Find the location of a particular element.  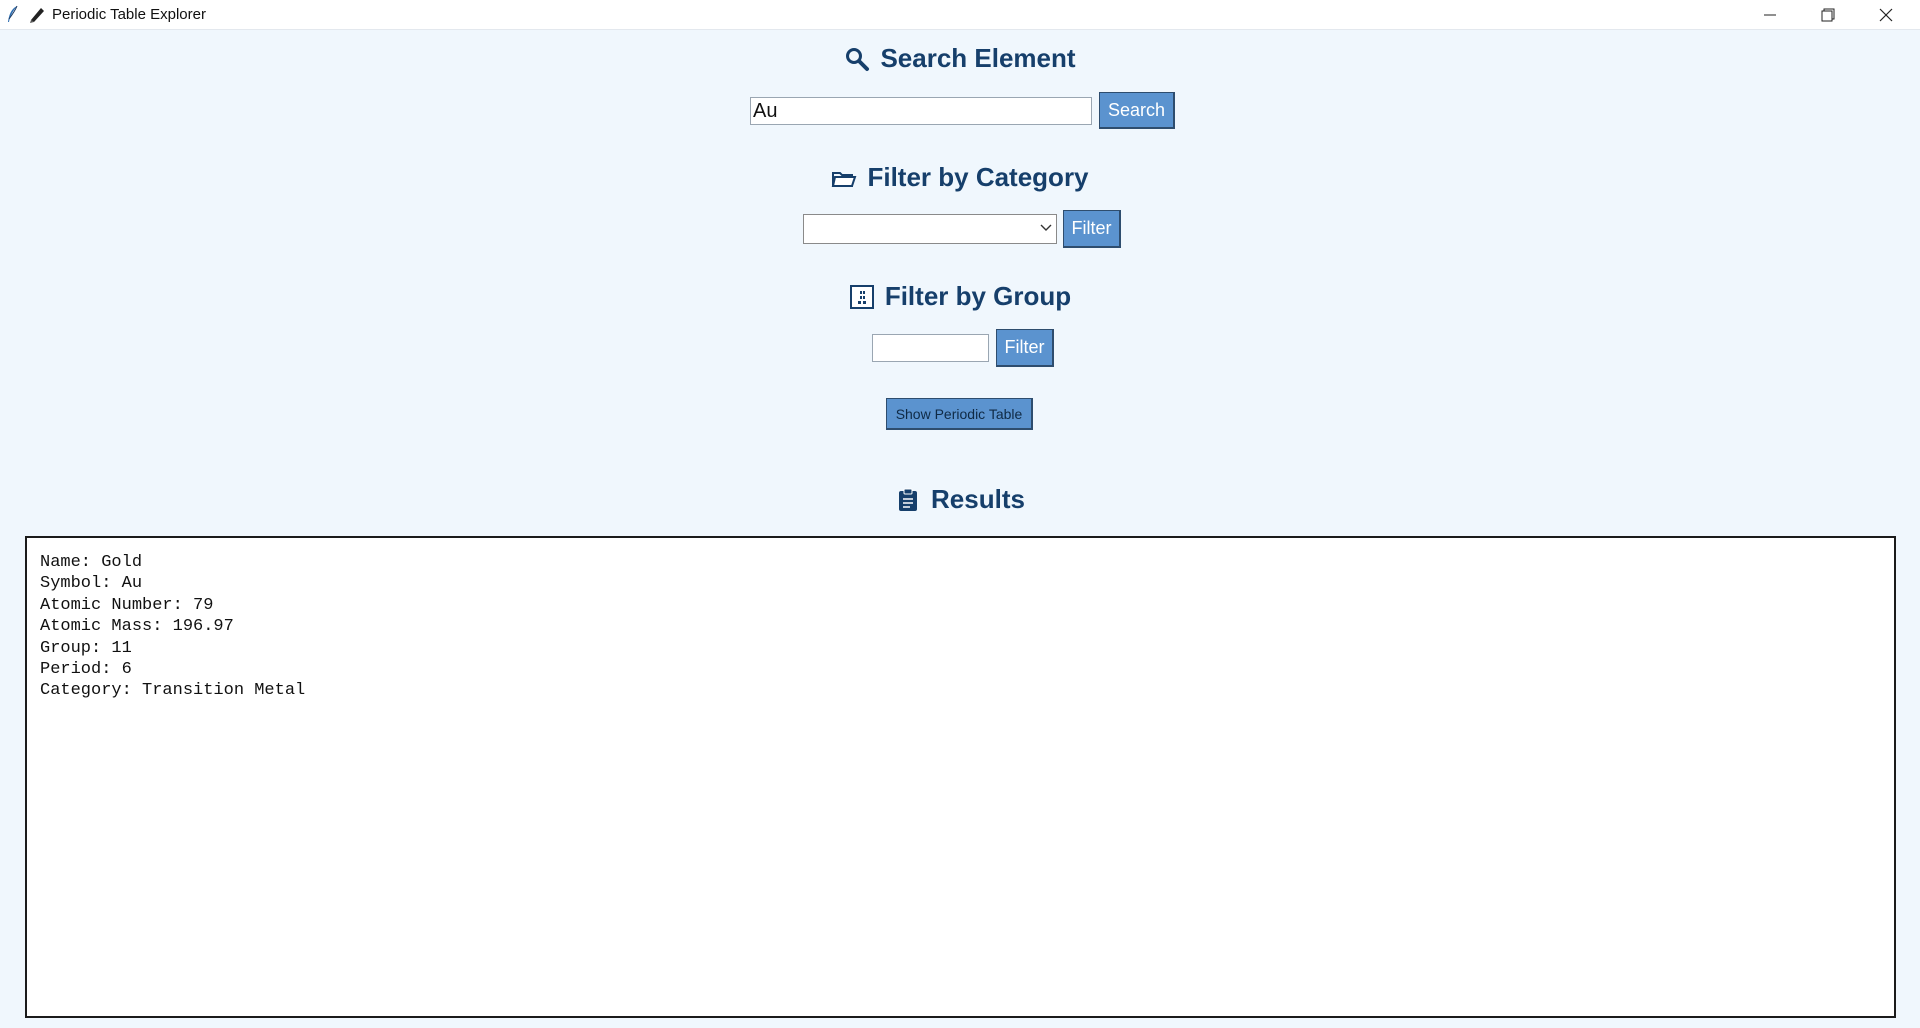

result-line-symbol: Symbol: Au is located at coordinates (91, 584).